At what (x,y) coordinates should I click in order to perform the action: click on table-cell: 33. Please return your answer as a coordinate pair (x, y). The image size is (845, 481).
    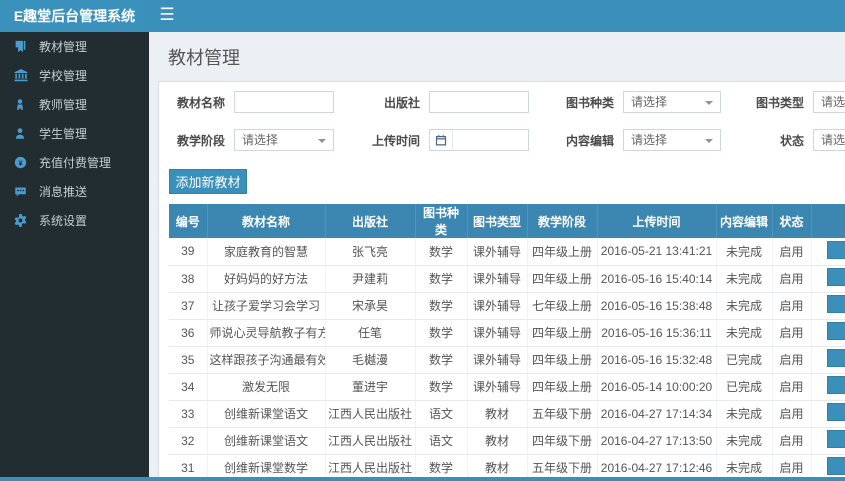
    Looking at the image, I should click on (188, 414).